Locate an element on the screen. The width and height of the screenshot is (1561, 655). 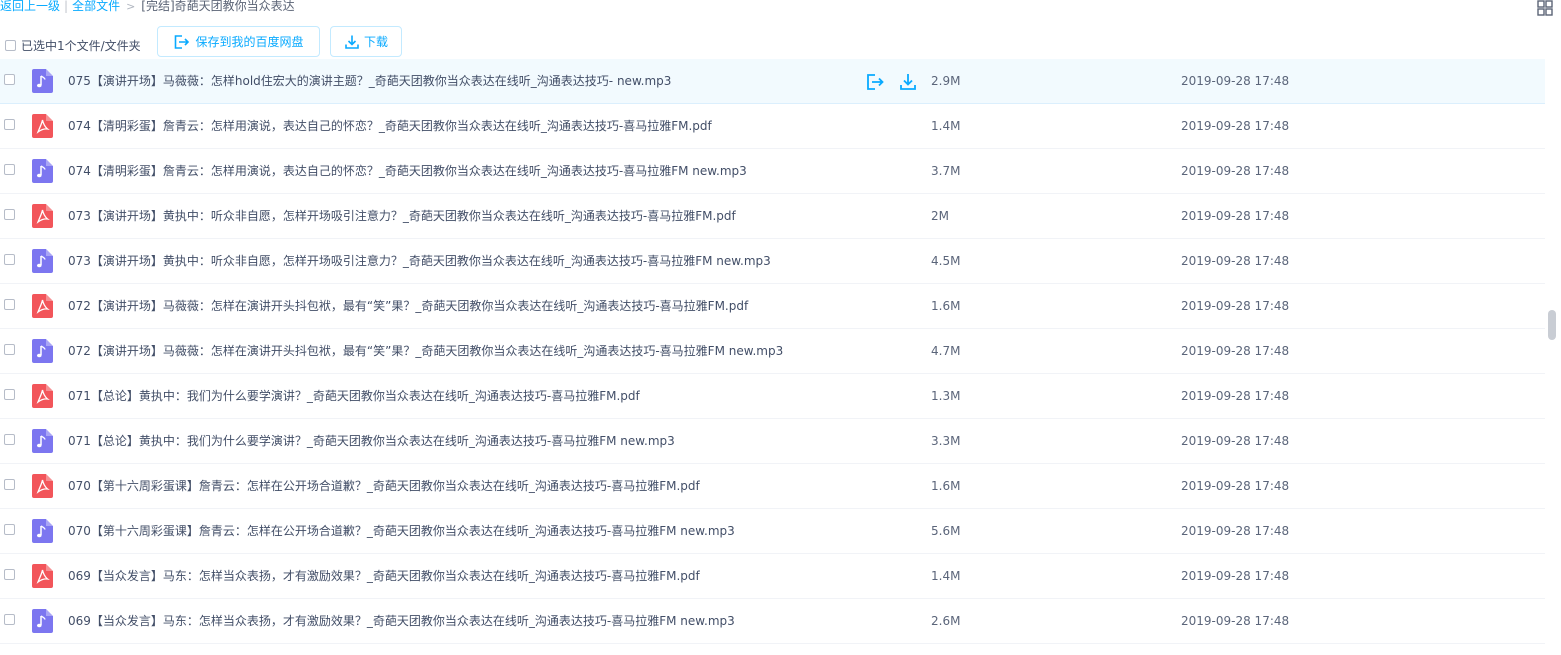
select-all-checkbox is located at coordinates (10, 45).